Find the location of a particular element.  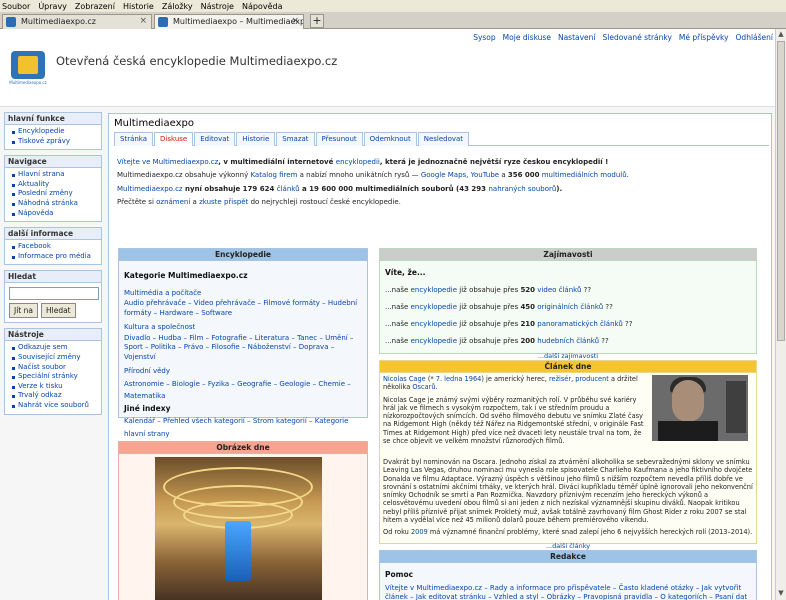

sidebar-item-napoveda: Nápověda is located at coordinates (55, 214).